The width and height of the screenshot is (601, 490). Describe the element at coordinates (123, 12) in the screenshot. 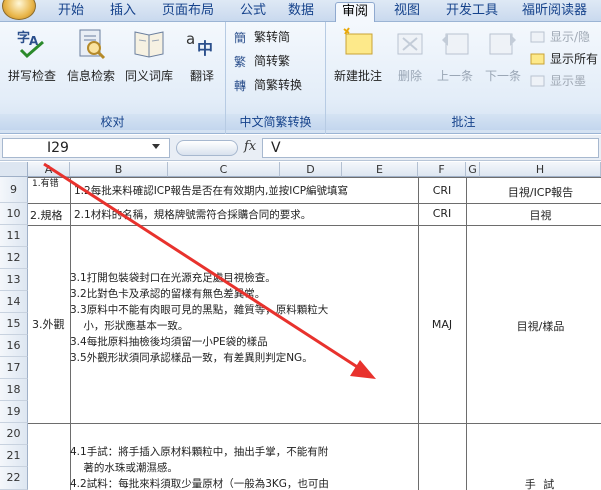

I see `tab-insert: 插入` at that location.